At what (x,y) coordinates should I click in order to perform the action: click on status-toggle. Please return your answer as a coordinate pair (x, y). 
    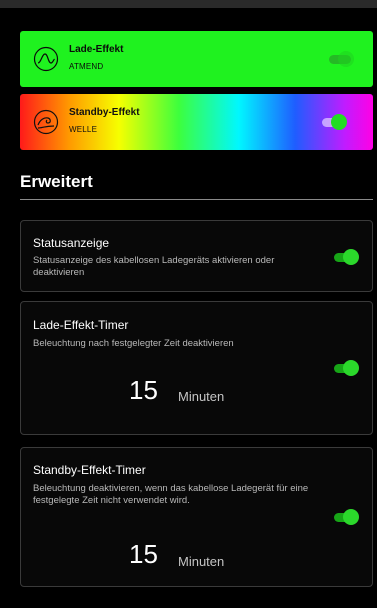
    Looking at the image, I should click on (346, 257).